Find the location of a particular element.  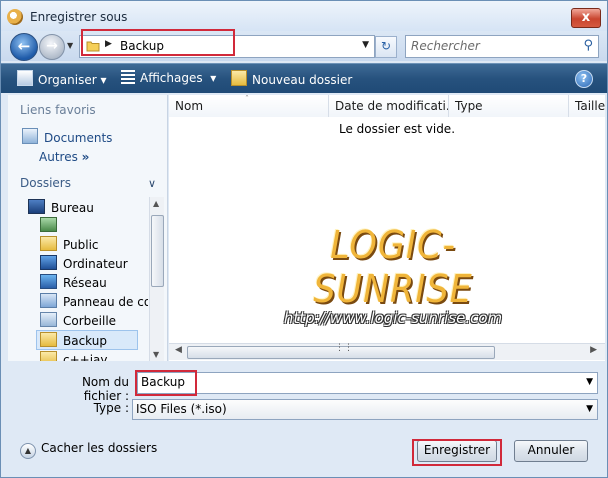

filename-dropdown-icon: ▼ is located at coordinates (589, 382).